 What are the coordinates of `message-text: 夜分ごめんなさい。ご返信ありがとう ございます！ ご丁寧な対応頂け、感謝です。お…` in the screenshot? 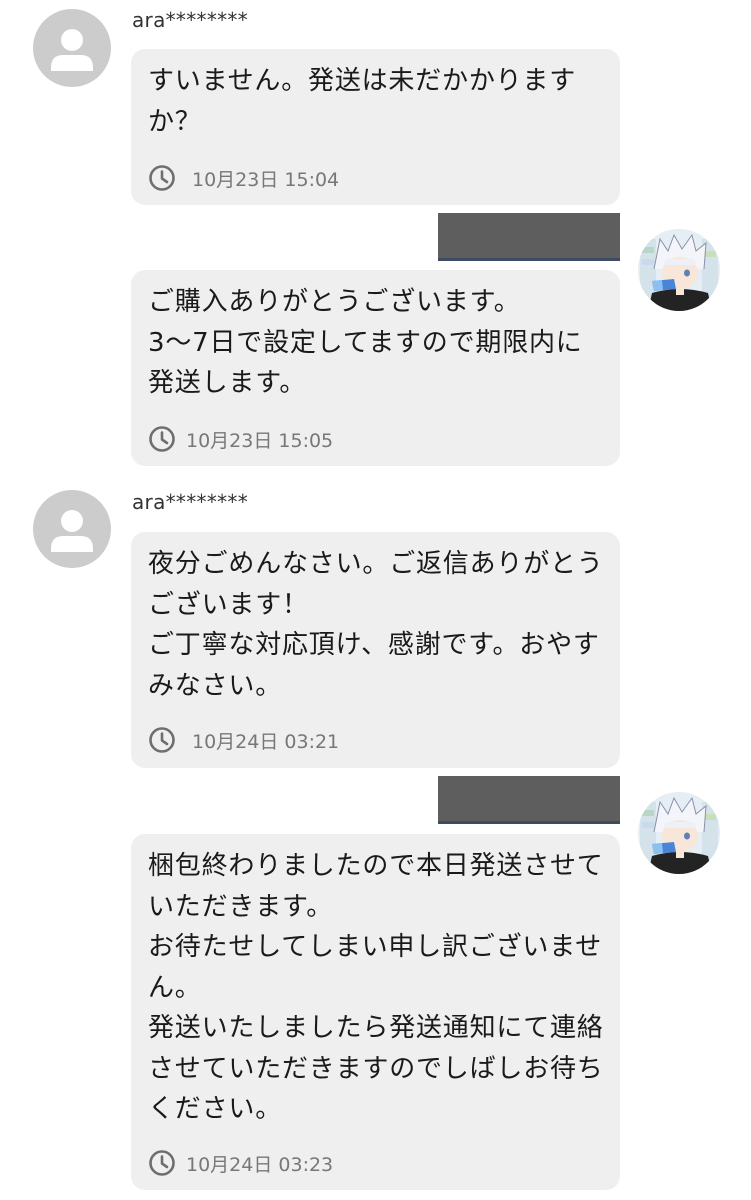 It's located at (376, 625).